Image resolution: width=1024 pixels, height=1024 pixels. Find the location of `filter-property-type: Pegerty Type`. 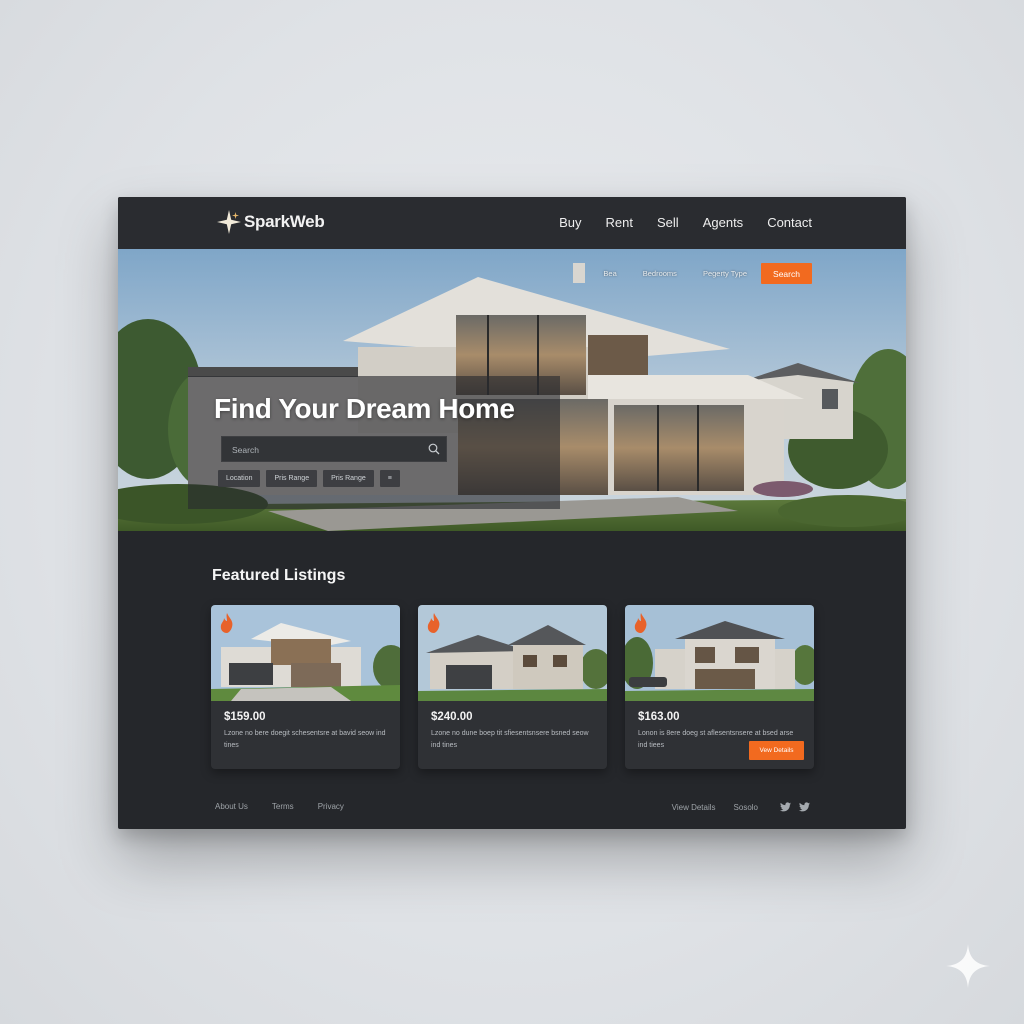

filter-property-type: Pegerty Type is located at coordinates (725, 273).